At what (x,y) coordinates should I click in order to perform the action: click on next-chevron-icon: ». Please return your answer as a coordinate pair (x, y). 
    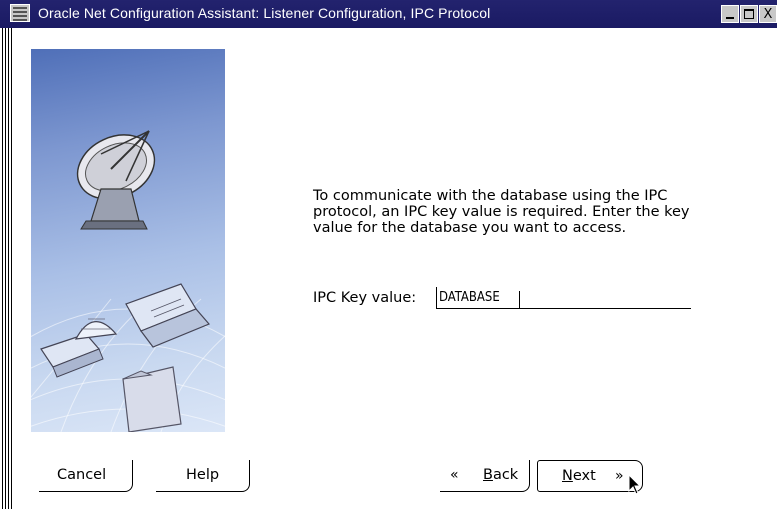
    Looking at the image, I should click on (619, 476).